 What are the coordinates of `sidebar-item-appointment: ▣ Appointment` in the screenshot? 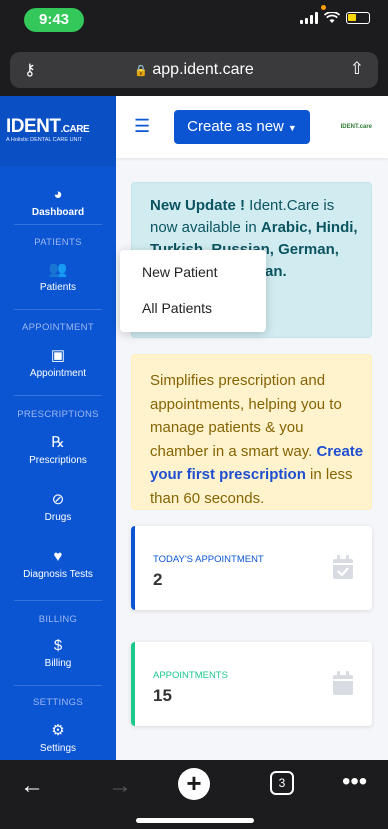 It's located at (58, 362).